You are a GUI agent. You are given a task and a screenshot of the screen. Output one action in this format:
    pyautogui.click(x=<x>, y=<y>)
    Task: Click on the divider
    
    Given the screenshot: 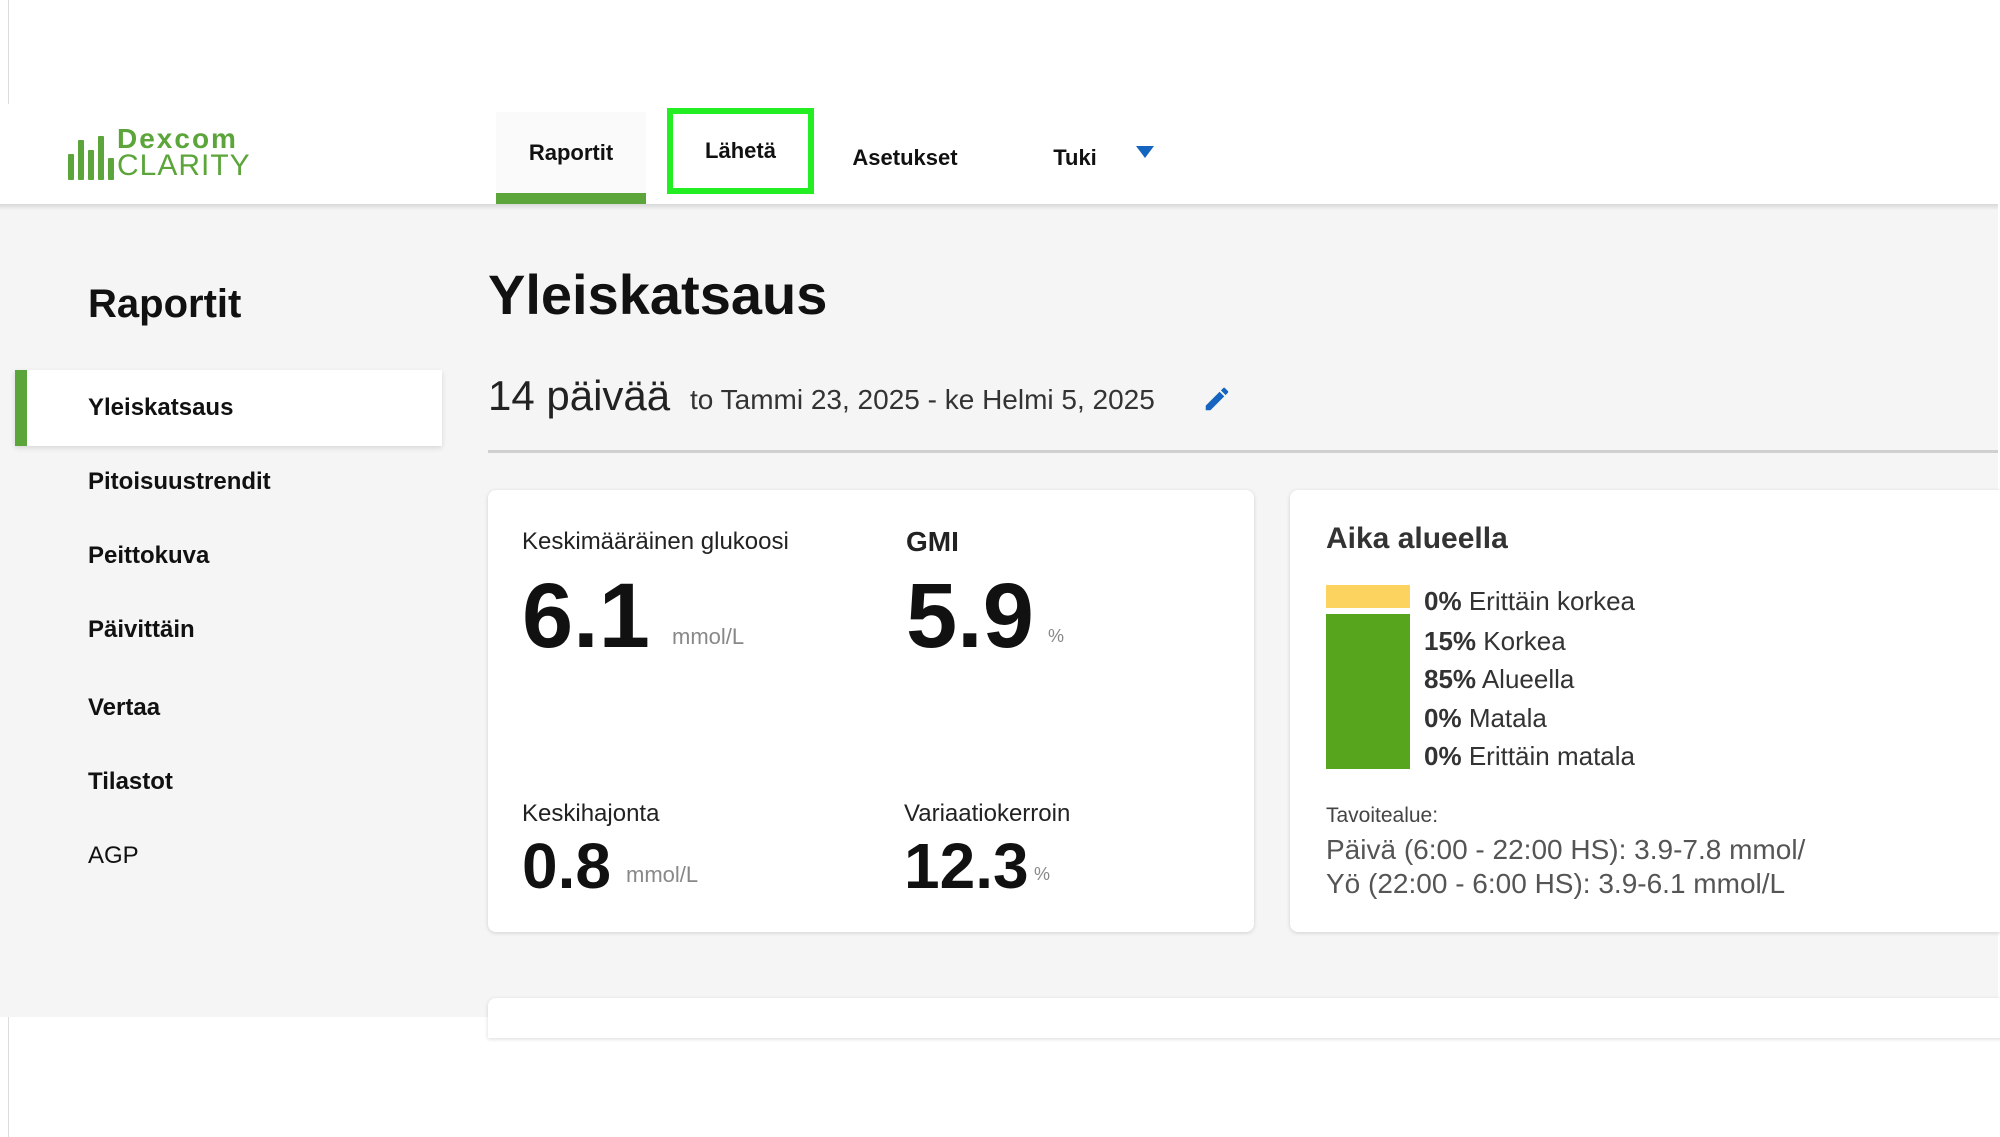 What is the action you would take?
    pyautogui.click(x=1243, y=451)
    